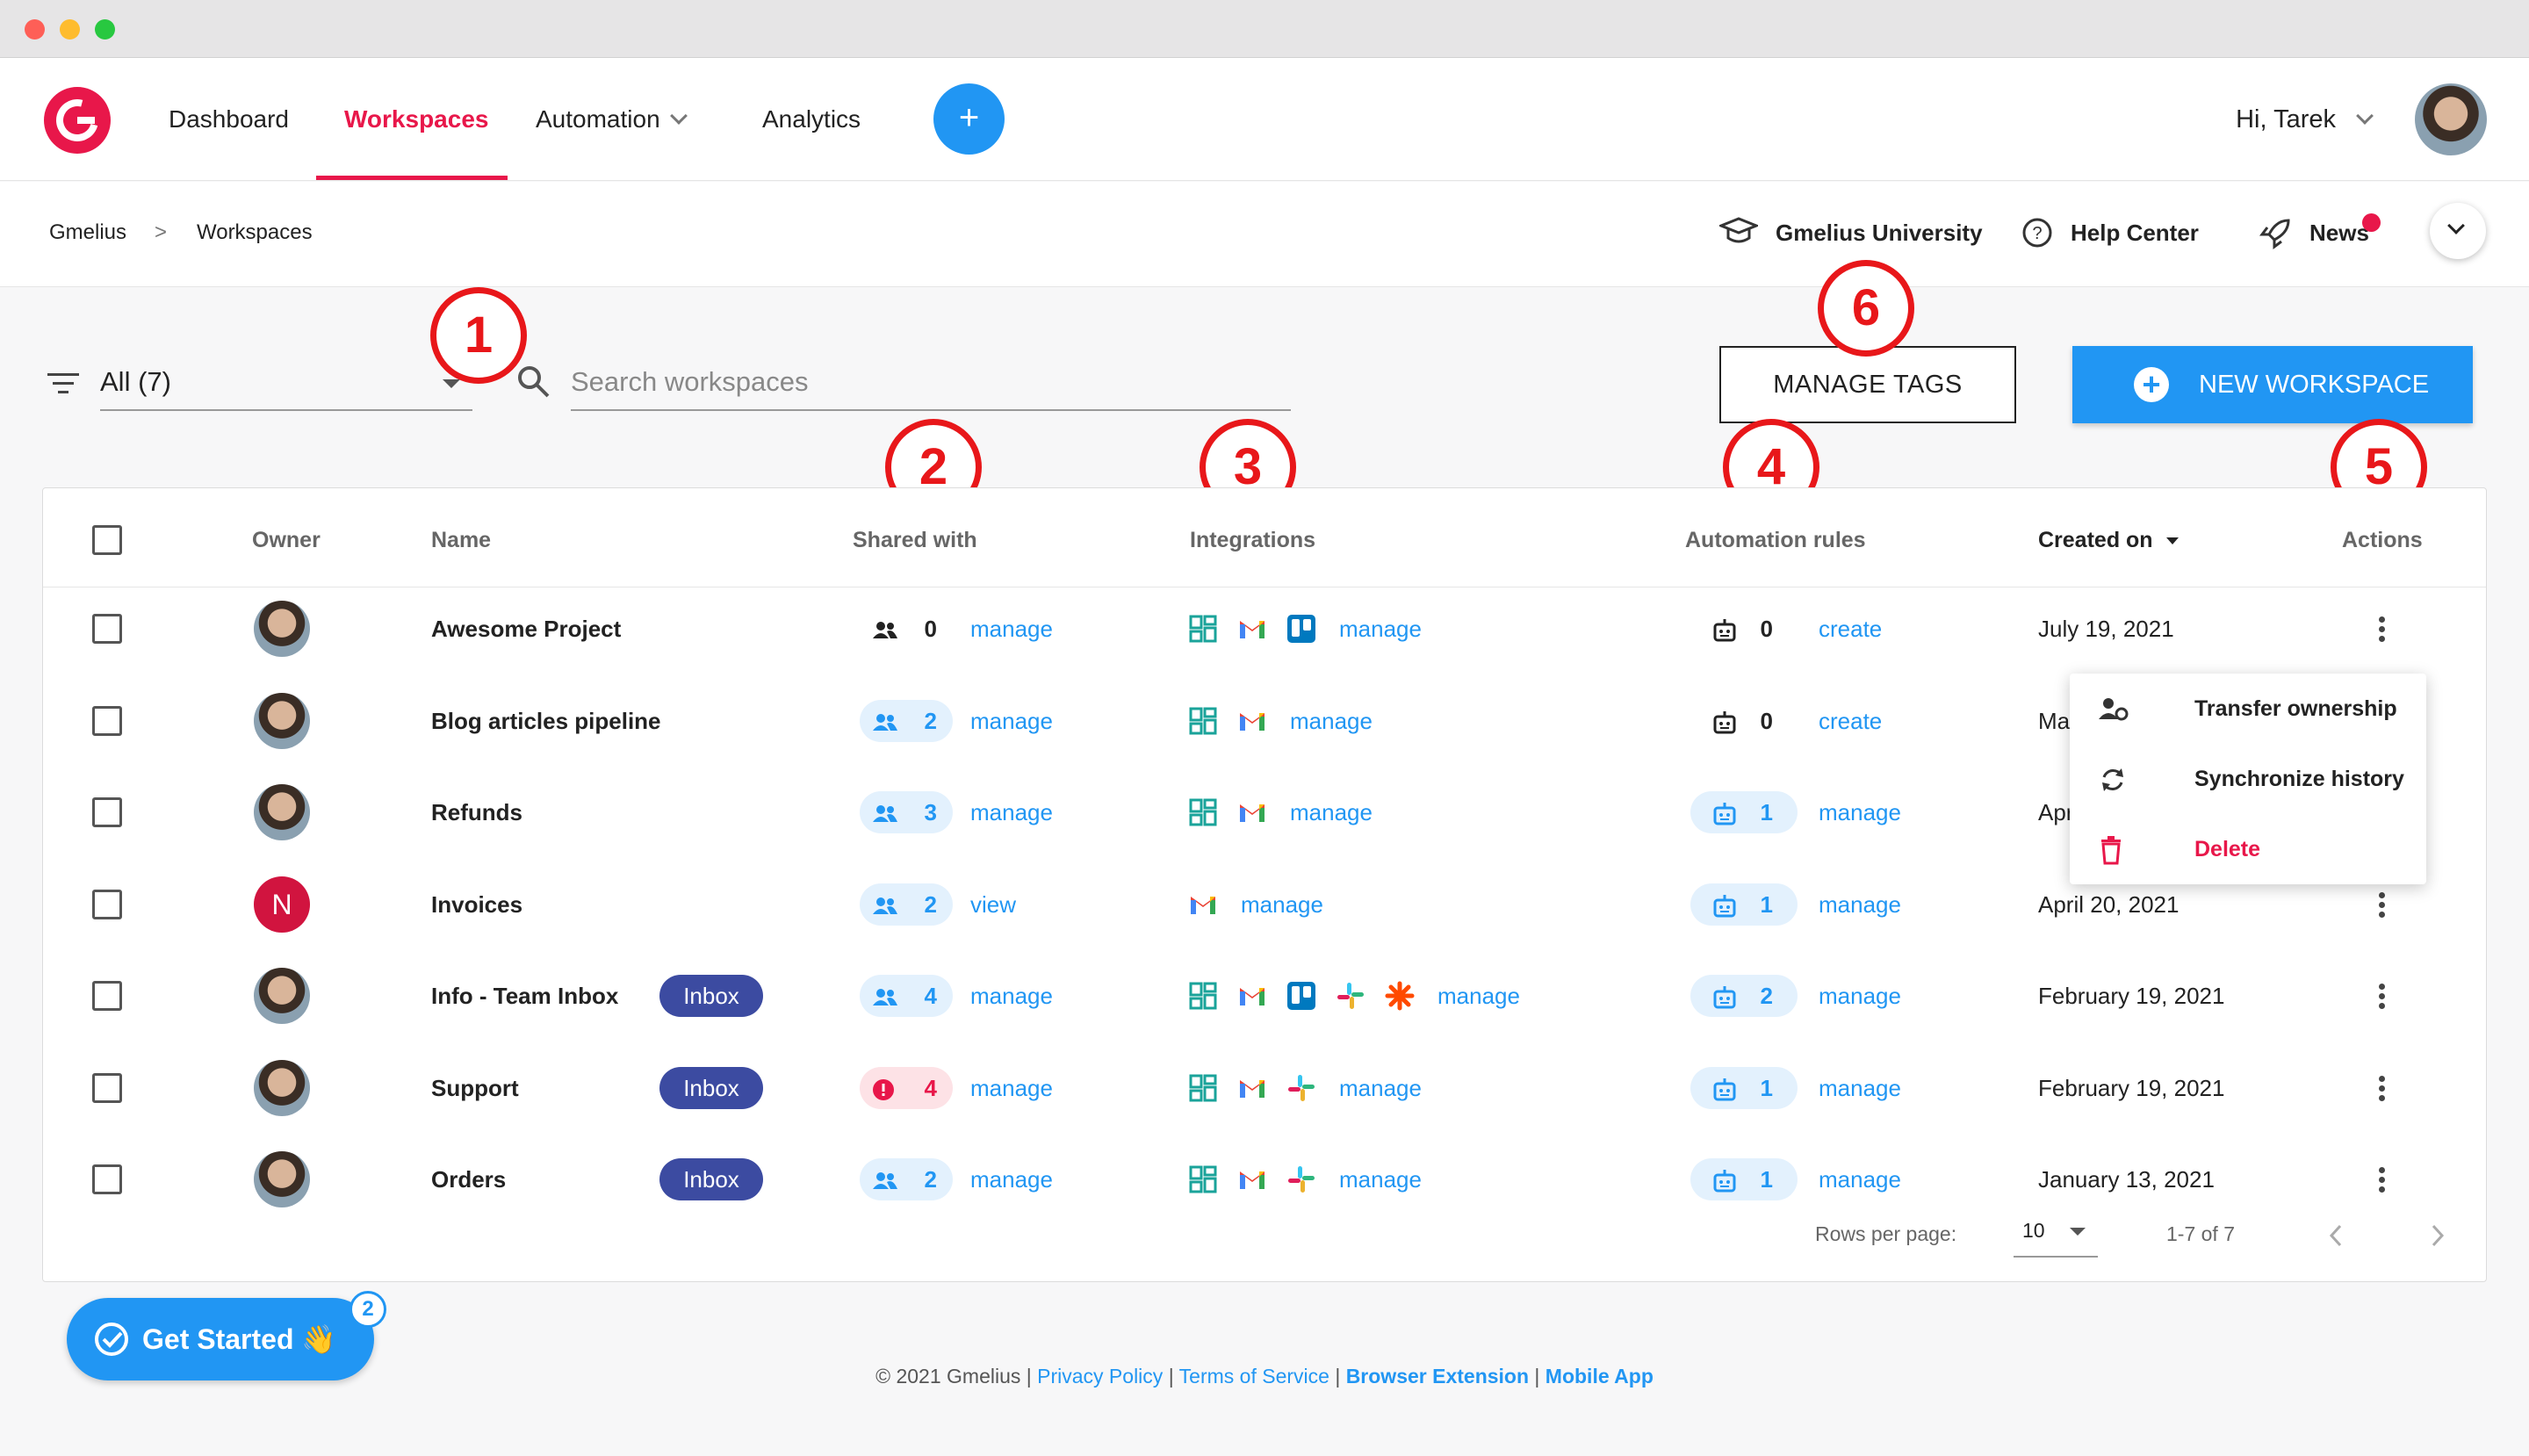 The image size is (2529, 1456). Describe the element at coordinates (546, 721) in the screenshot. I see `workspace-name: Blog articles pipeline` at that location.